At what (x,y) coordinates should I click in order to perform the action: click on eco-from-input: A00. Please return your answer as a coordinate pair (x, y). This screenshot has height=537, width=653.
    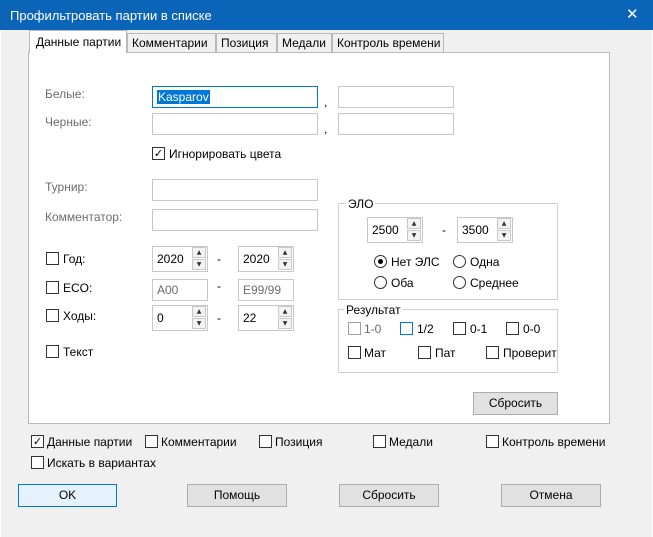
    Looking at the image, I should click on (180, 290).